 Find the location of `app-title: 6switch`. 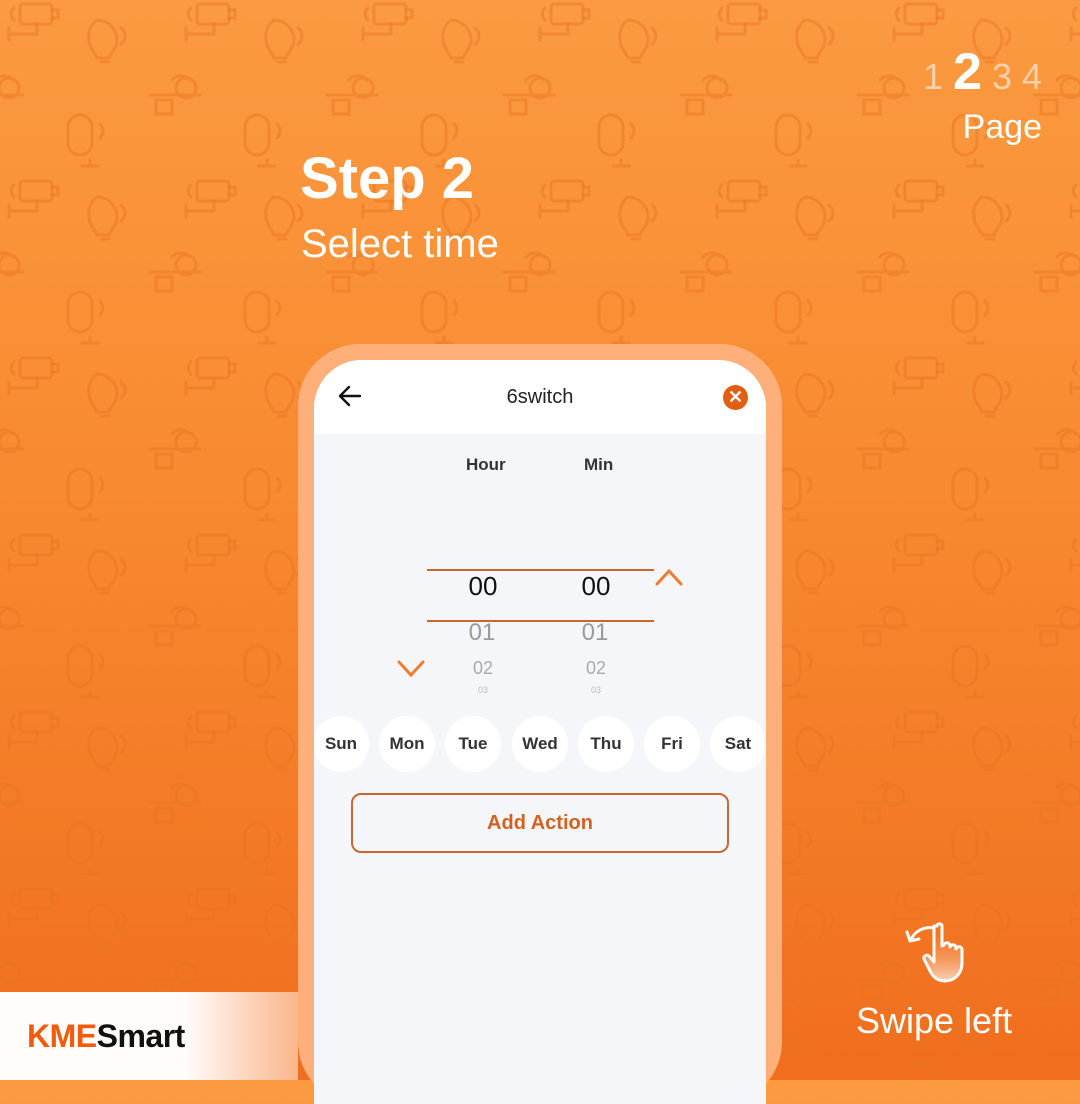

app-title: 6switch is located at coordinates (540, 397).